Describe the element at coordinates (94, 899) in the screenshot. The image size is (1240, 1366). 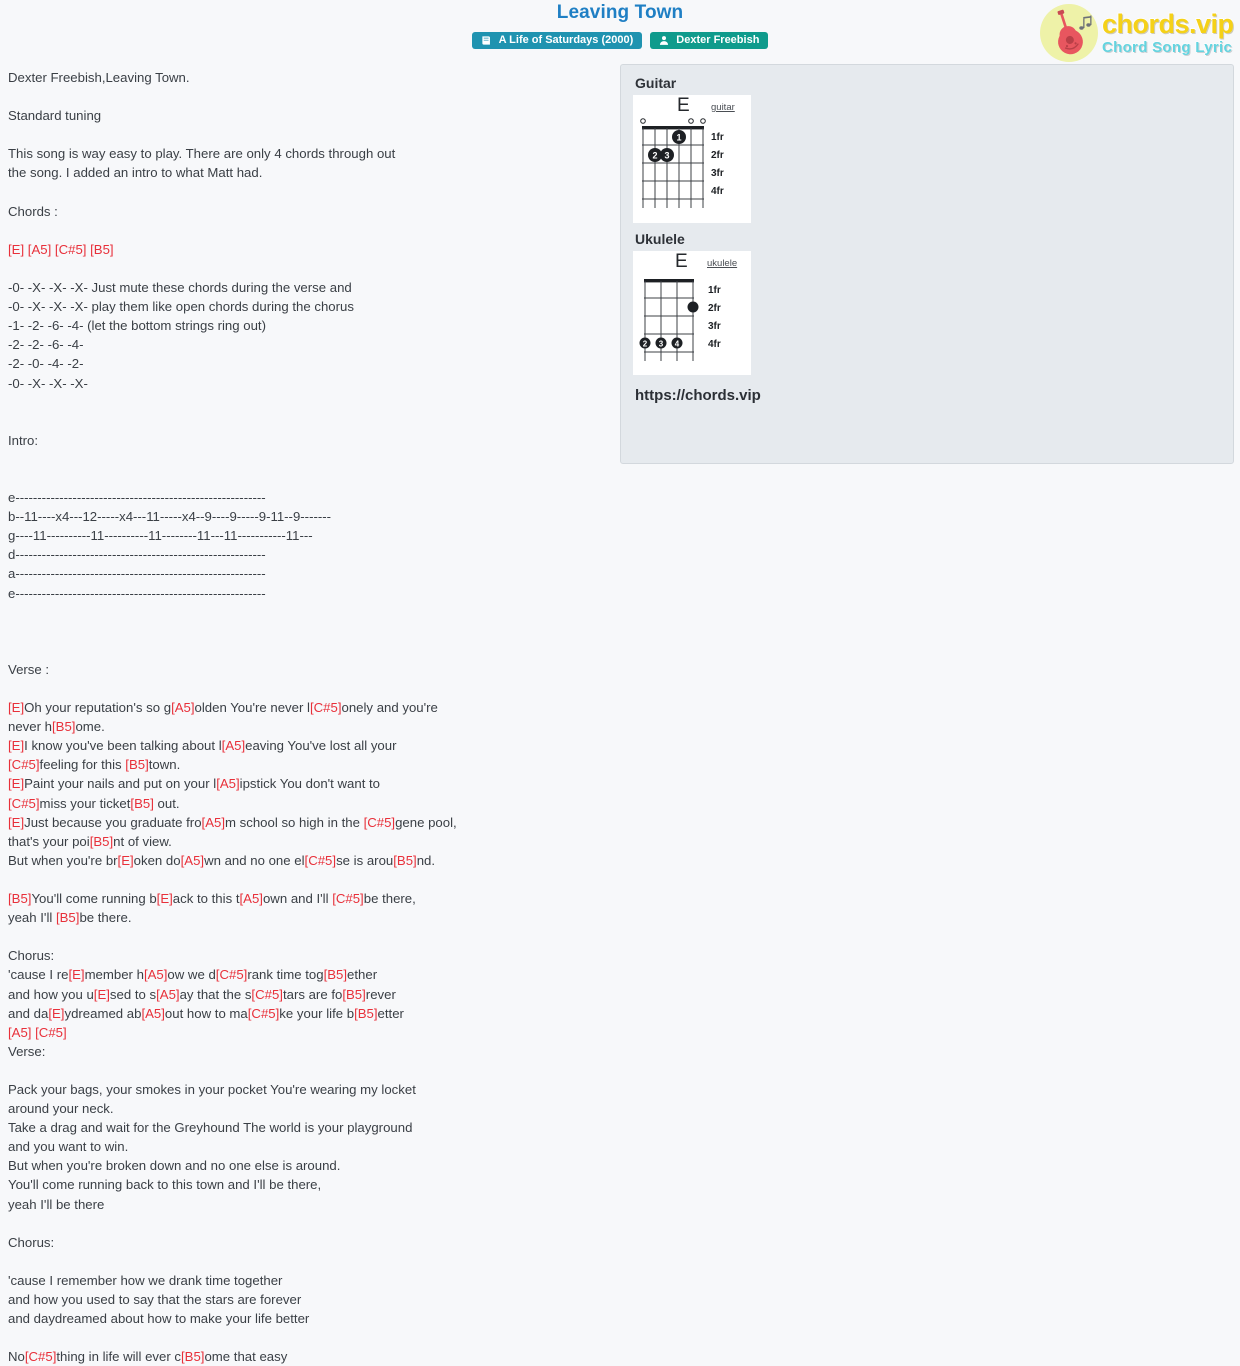
I see `lyric-text: You'll come running b` at that location.